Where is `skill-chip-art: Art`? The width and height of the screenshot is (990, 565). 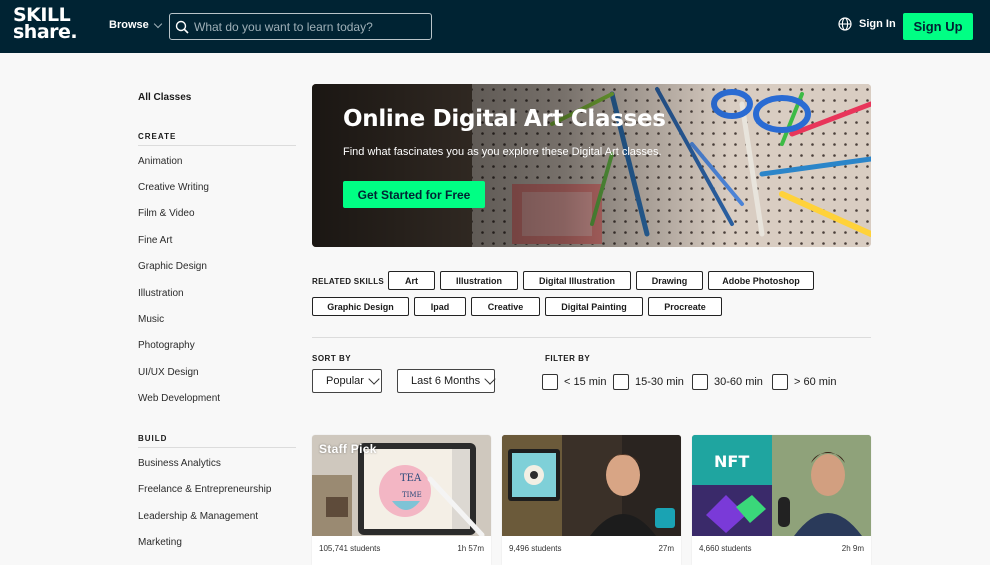 skill-chip-art: Art is located at coordinates (411, 280).